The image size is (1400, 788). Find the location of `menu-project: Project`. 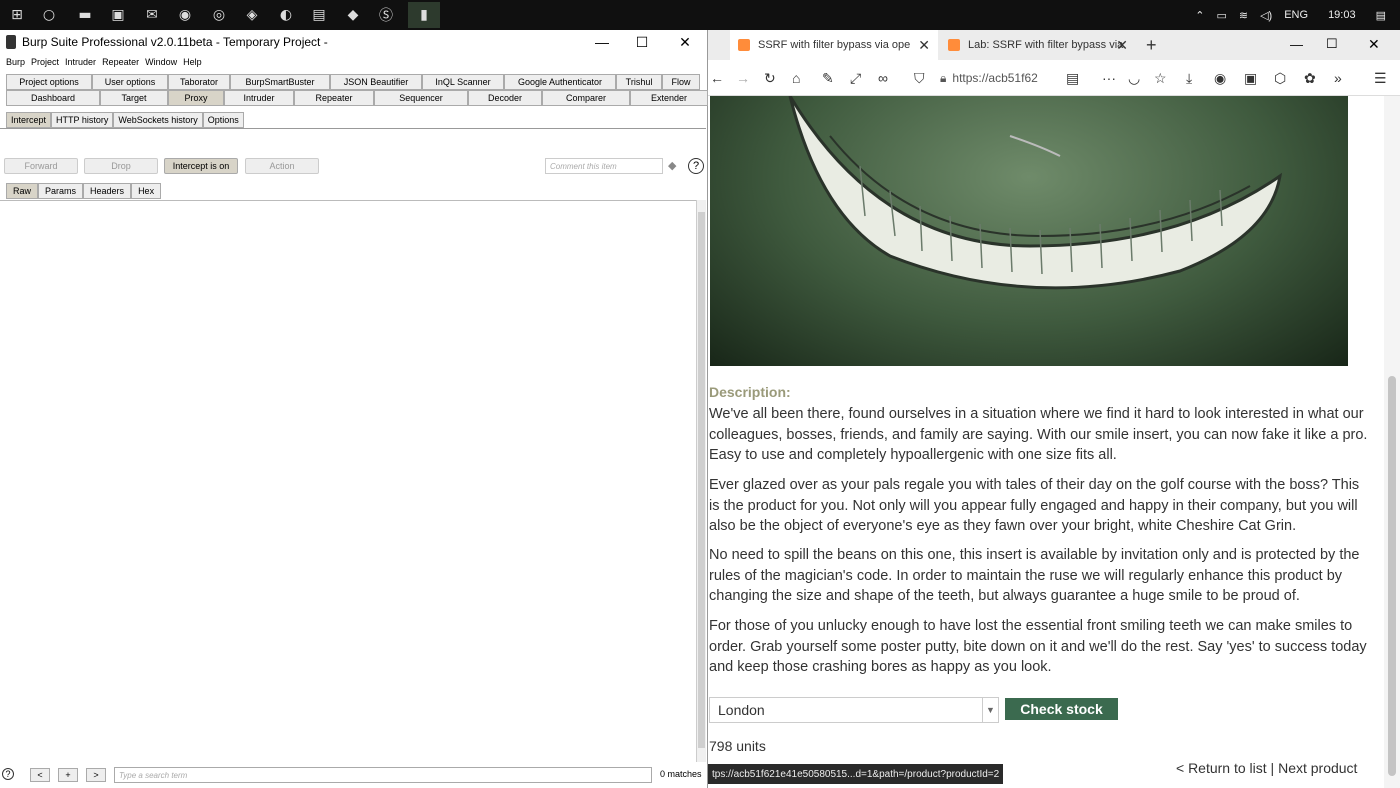

menu-project: Project is located at coordinates (45, 62).